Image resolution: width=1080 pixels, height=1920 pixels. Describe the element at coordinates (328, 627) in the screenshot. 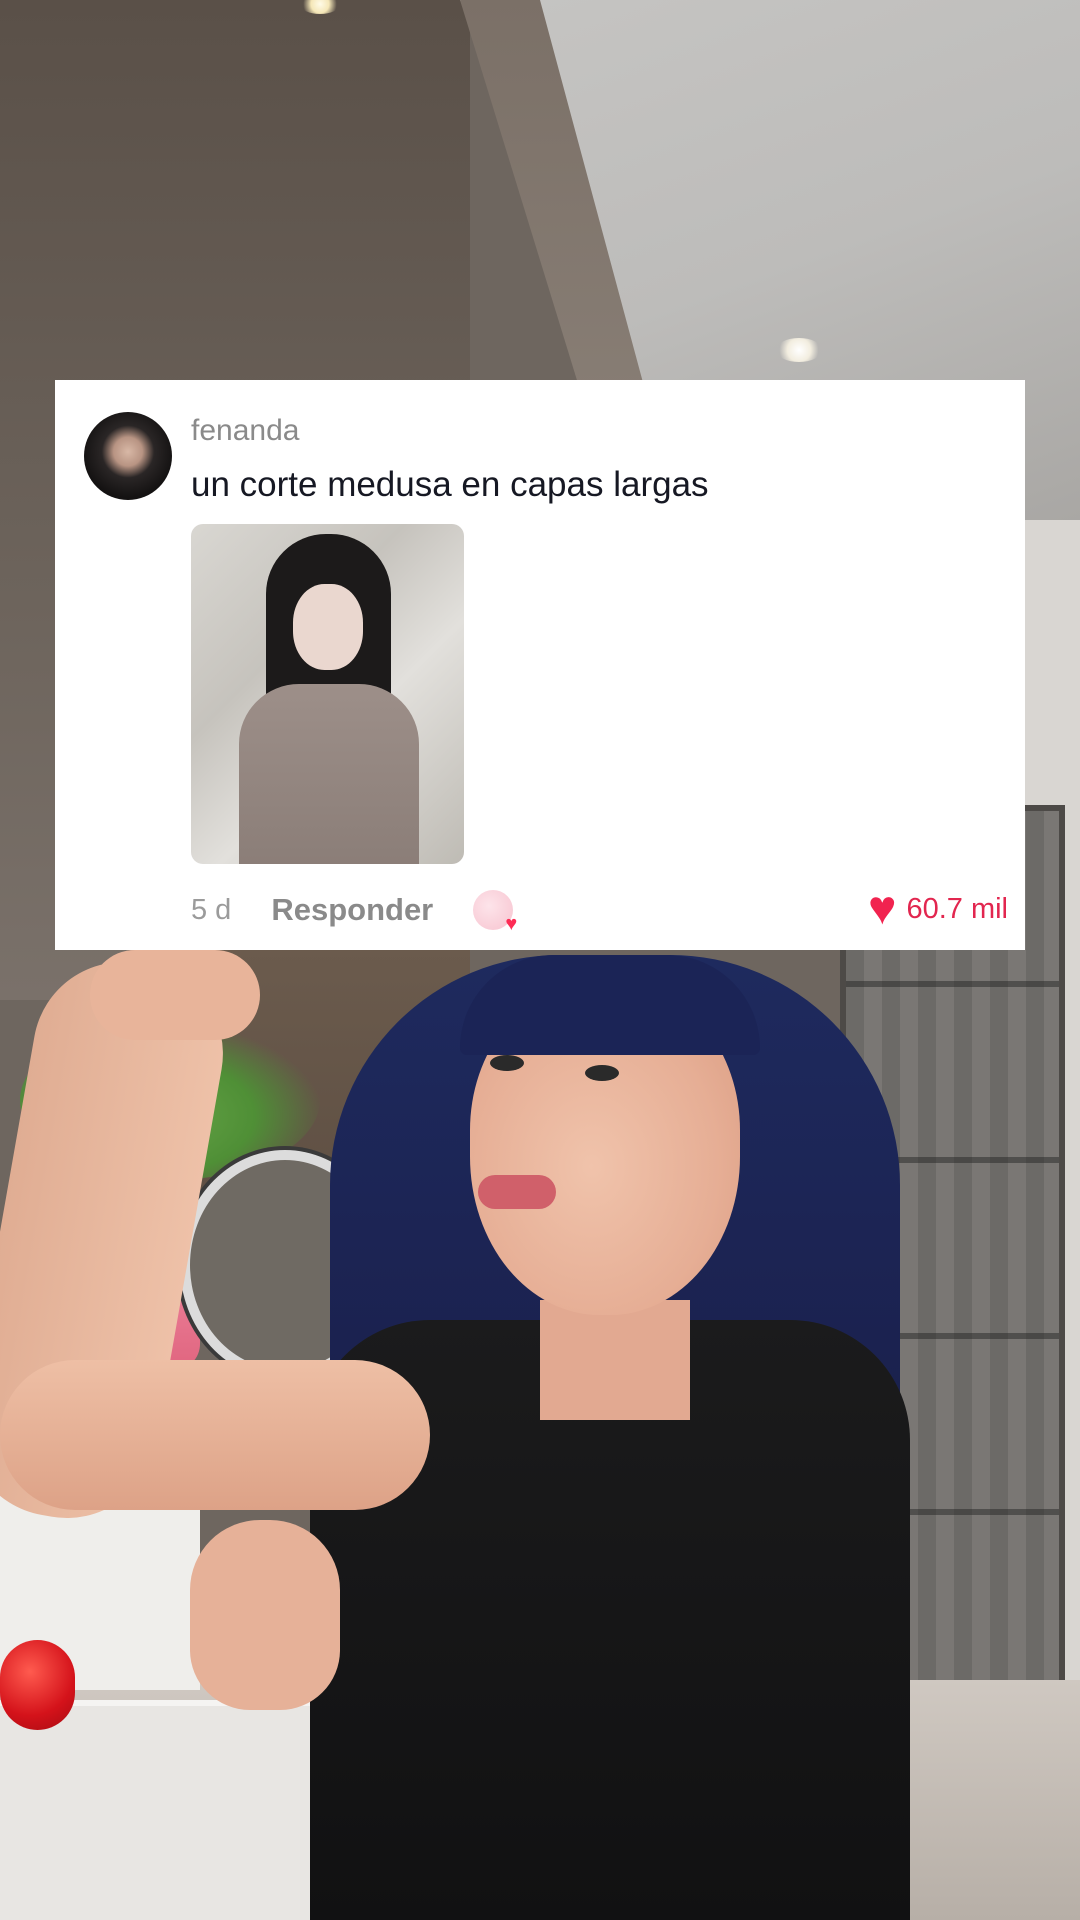

I see `photo-face` at that location.